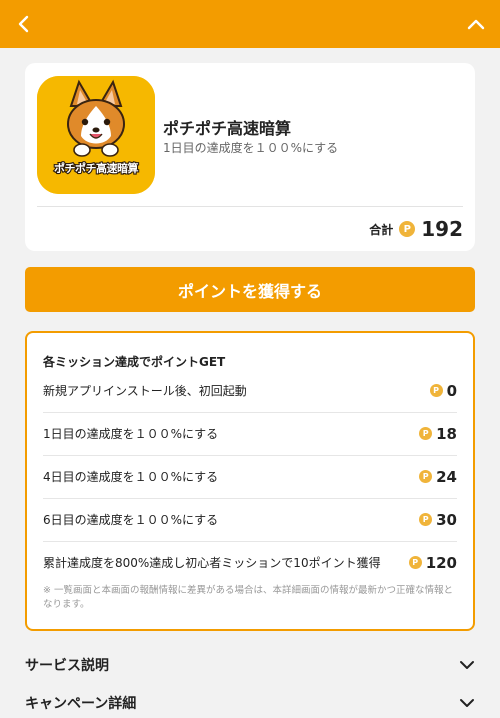 This screenshot has height=718, width=500. I want to click on back-button, so click(24, 24).